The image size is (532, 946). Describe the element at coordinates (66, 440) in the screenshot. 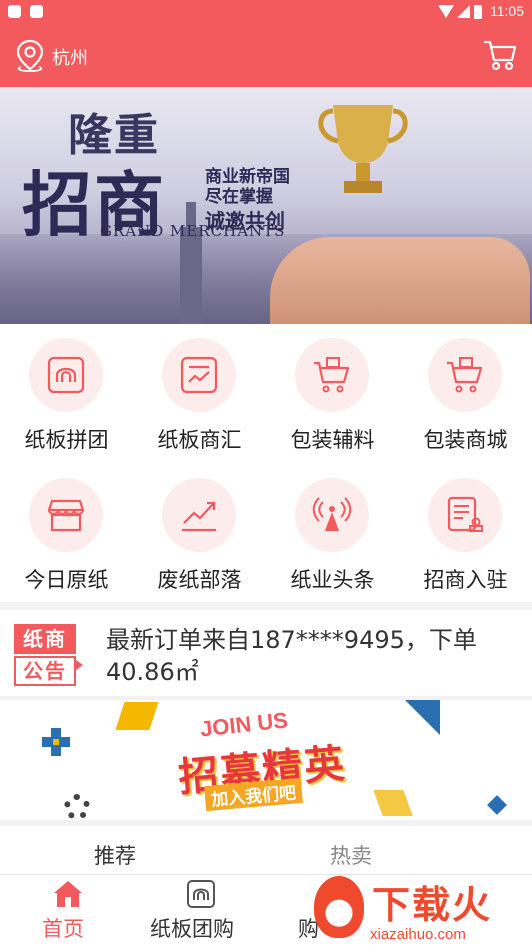

I see `menu-label: 纸板拼团` at that location.